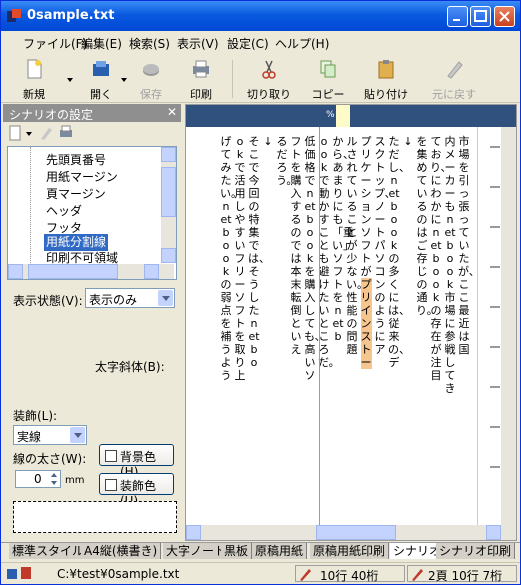 Image resolution: width=521 pixels, height=585 pixels. Describe the element at coordinates (64, 211) in the screenshot. I see `tree-item-header: ヘッダ` at that location.